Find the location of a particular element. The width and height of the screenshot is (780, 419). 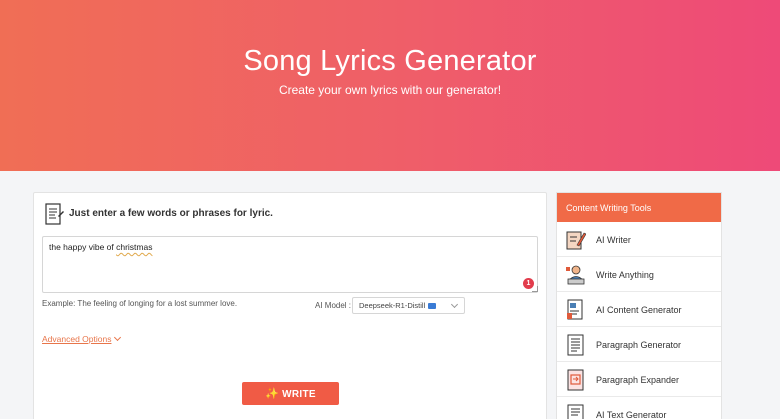

content-doc-icon is located at coordinates (575, 309).